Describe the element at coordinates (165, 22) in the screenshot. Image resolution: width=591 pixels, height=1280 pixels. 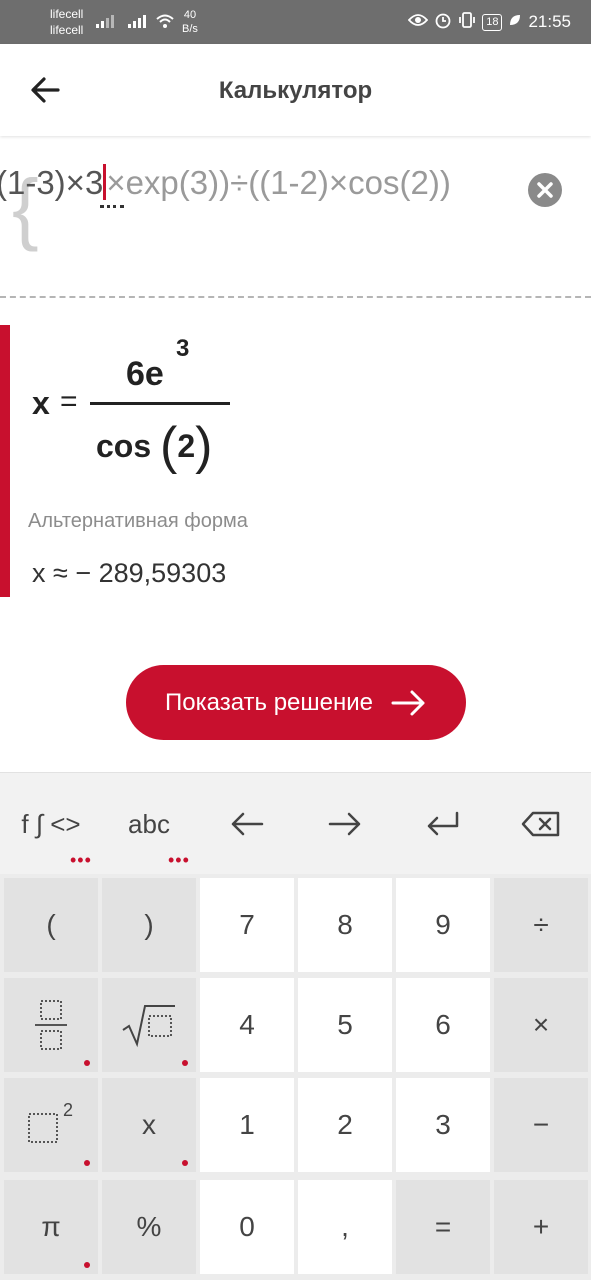
I see `wifi-icon` at that location.